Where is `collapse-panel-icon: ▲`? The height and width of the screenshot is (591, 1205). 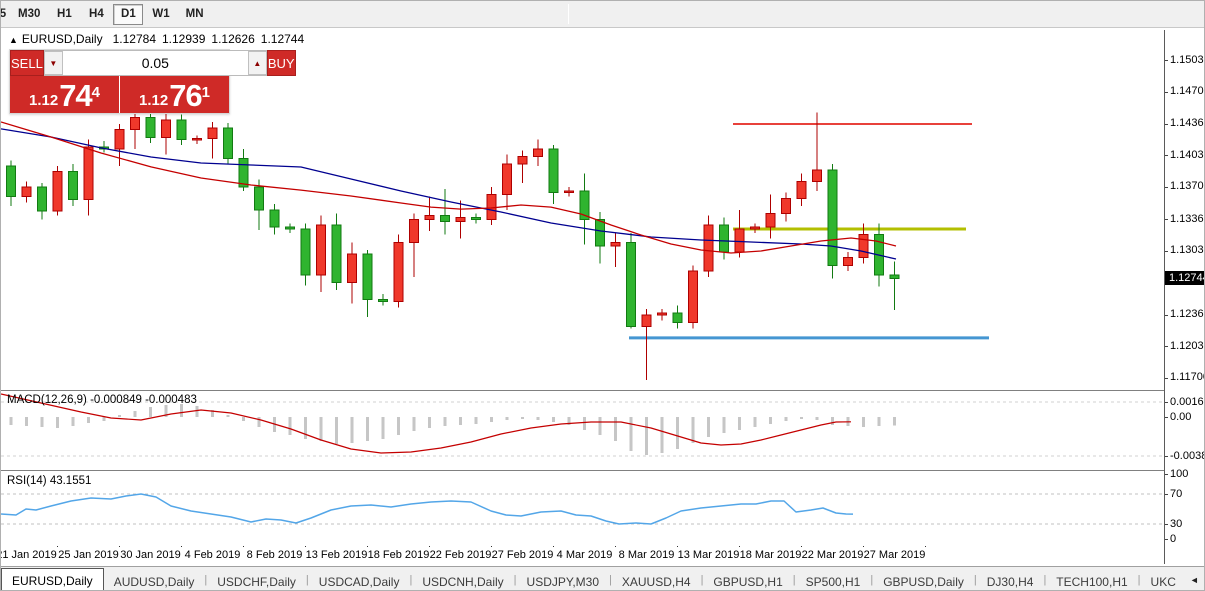
collapse-panel-icon: ▲ is located at coordinates (13, 40).